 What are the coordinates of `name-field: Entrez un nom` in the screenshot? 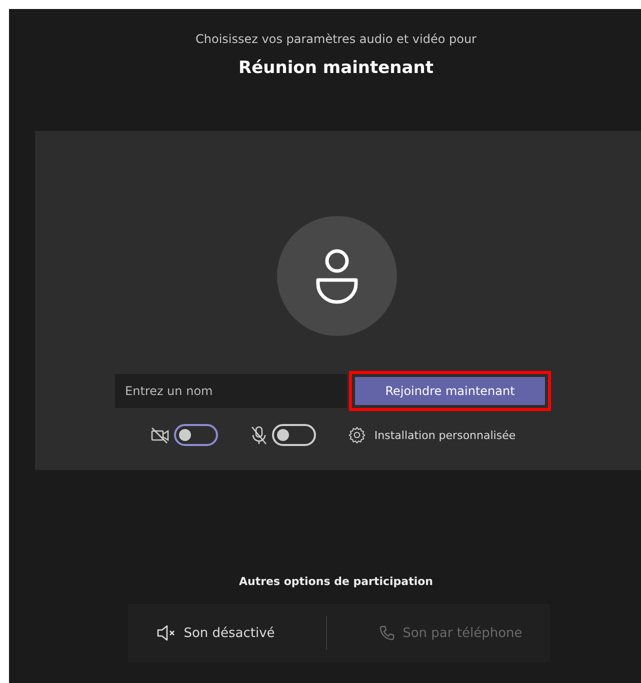 It's located at (231, 391).